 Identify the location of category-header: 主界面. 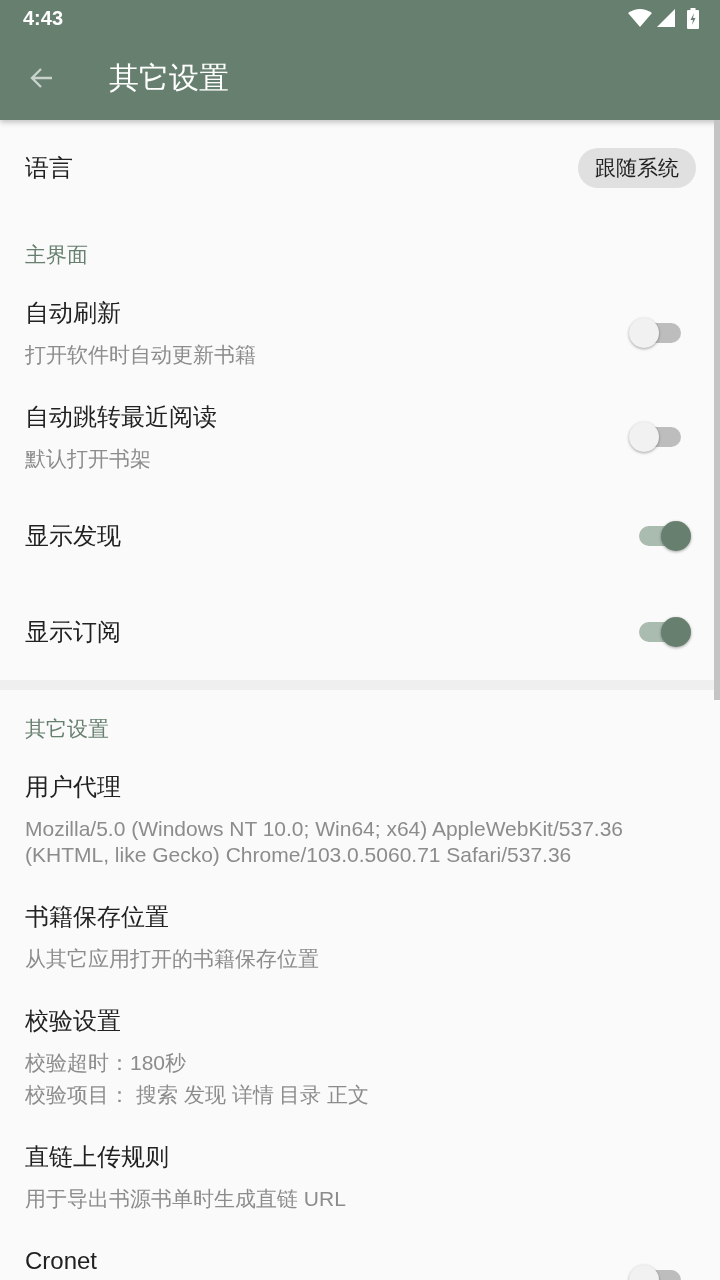
(57, 255).